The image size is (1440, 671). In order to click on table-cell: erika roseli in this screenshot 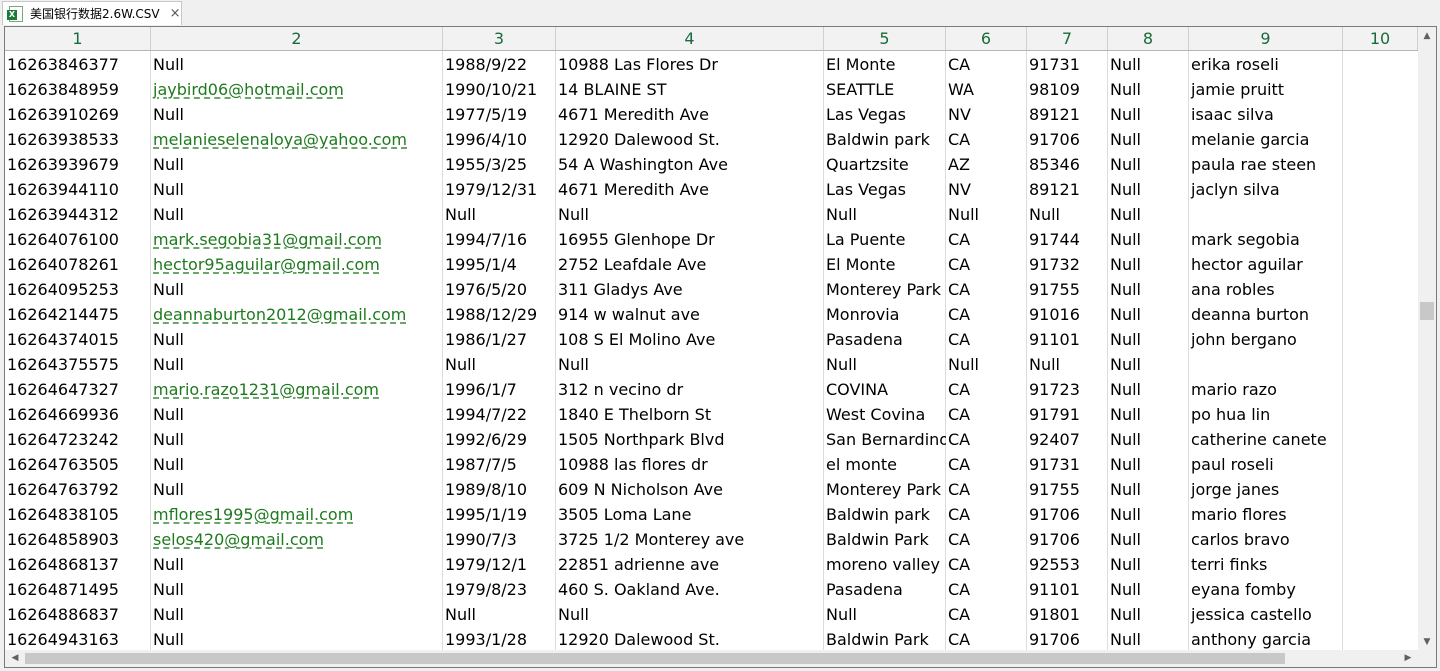, I will do `click(1266, 63)`.